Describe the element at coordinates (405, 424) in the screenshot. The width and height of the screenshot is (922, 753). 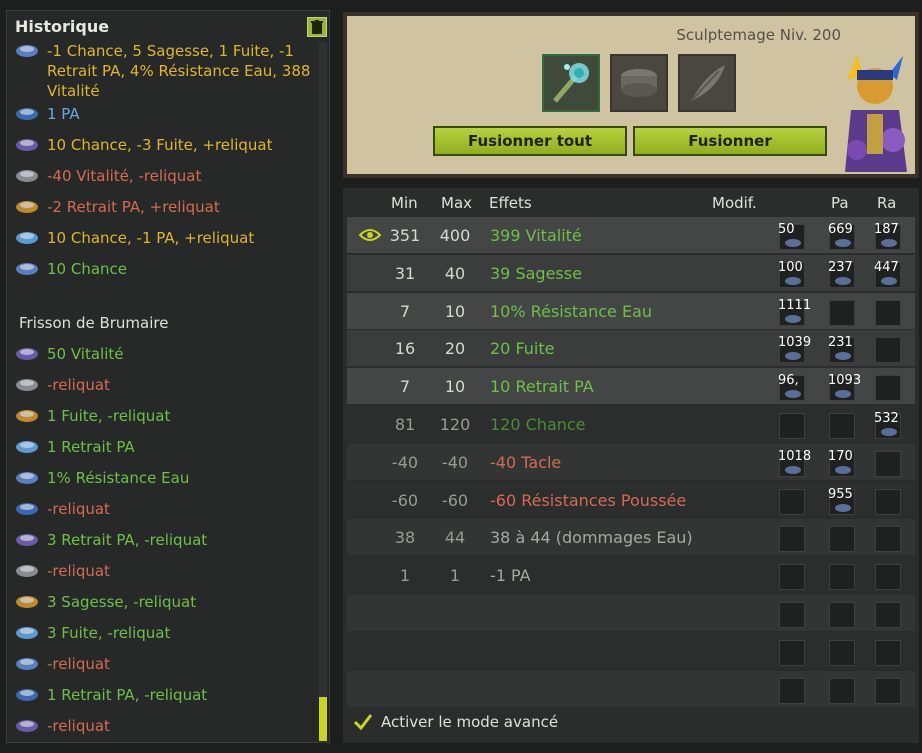
I see `min-value: 81` at that location.